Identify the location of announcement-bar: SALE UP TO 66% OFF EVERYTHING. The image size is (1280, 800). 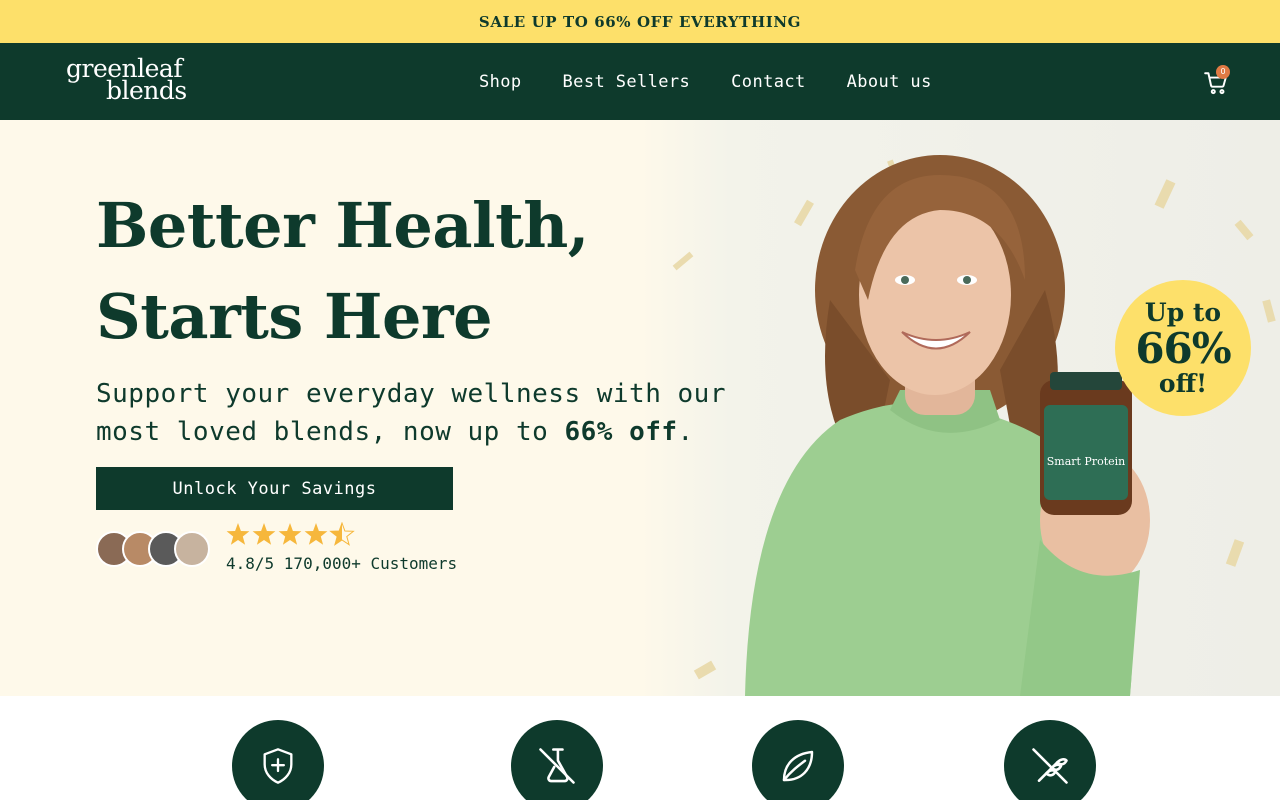
(640, 21).